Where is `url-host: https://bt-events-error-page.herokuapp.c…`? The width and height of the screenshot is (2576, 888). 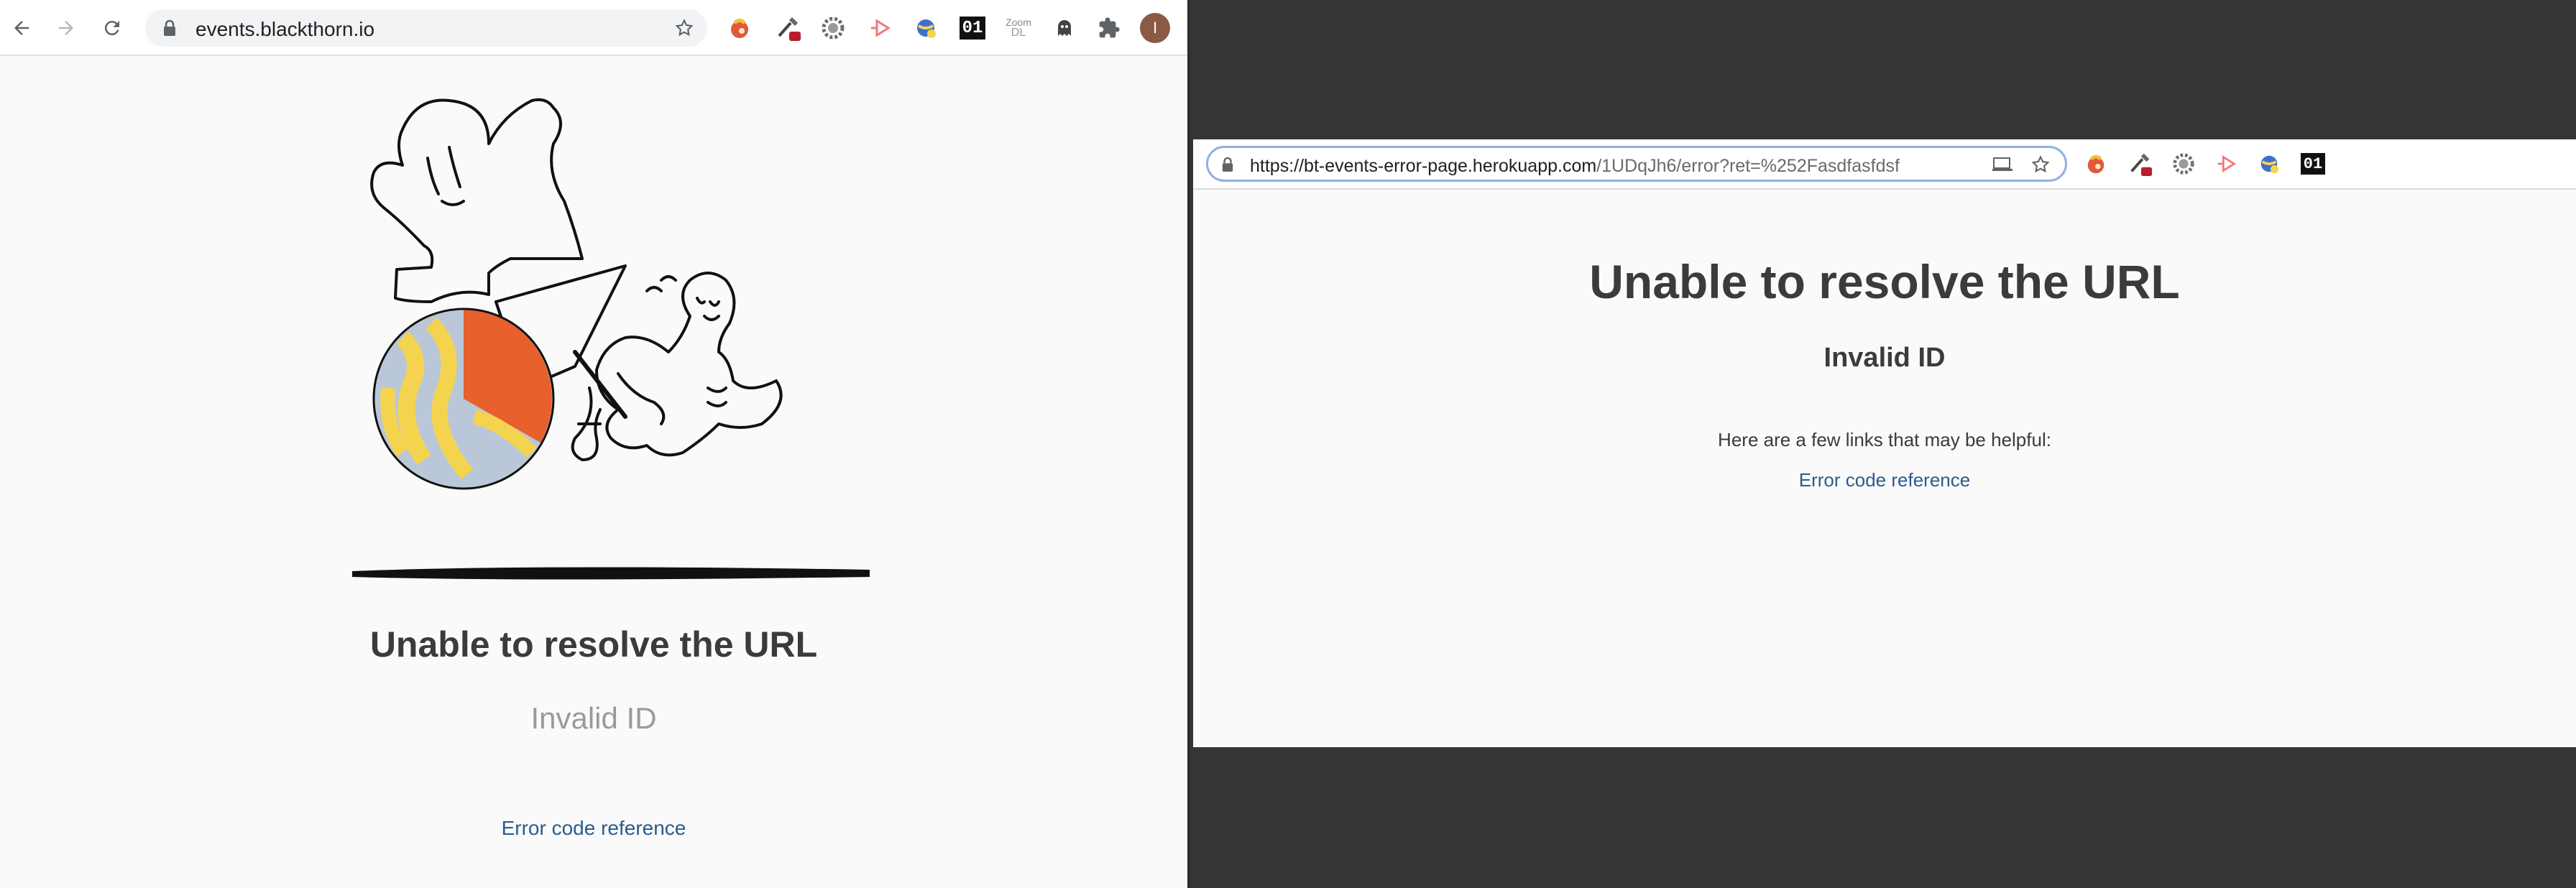 url-host: https://bt-events-error-page.herokuapp.c… is located at coordinates (1423, 166).